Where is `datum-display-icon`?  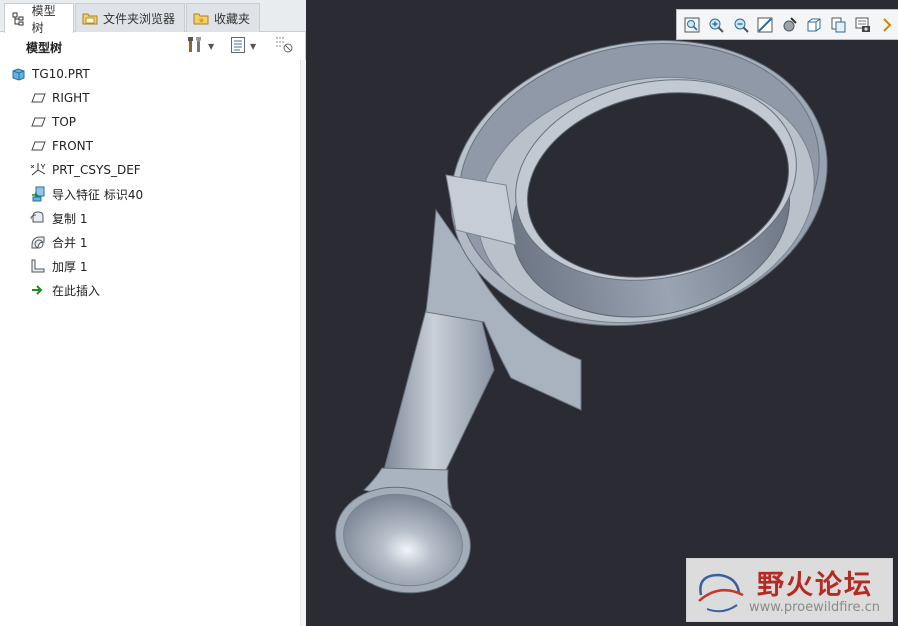 datum-display-icon is located at coordinates (862, 24).